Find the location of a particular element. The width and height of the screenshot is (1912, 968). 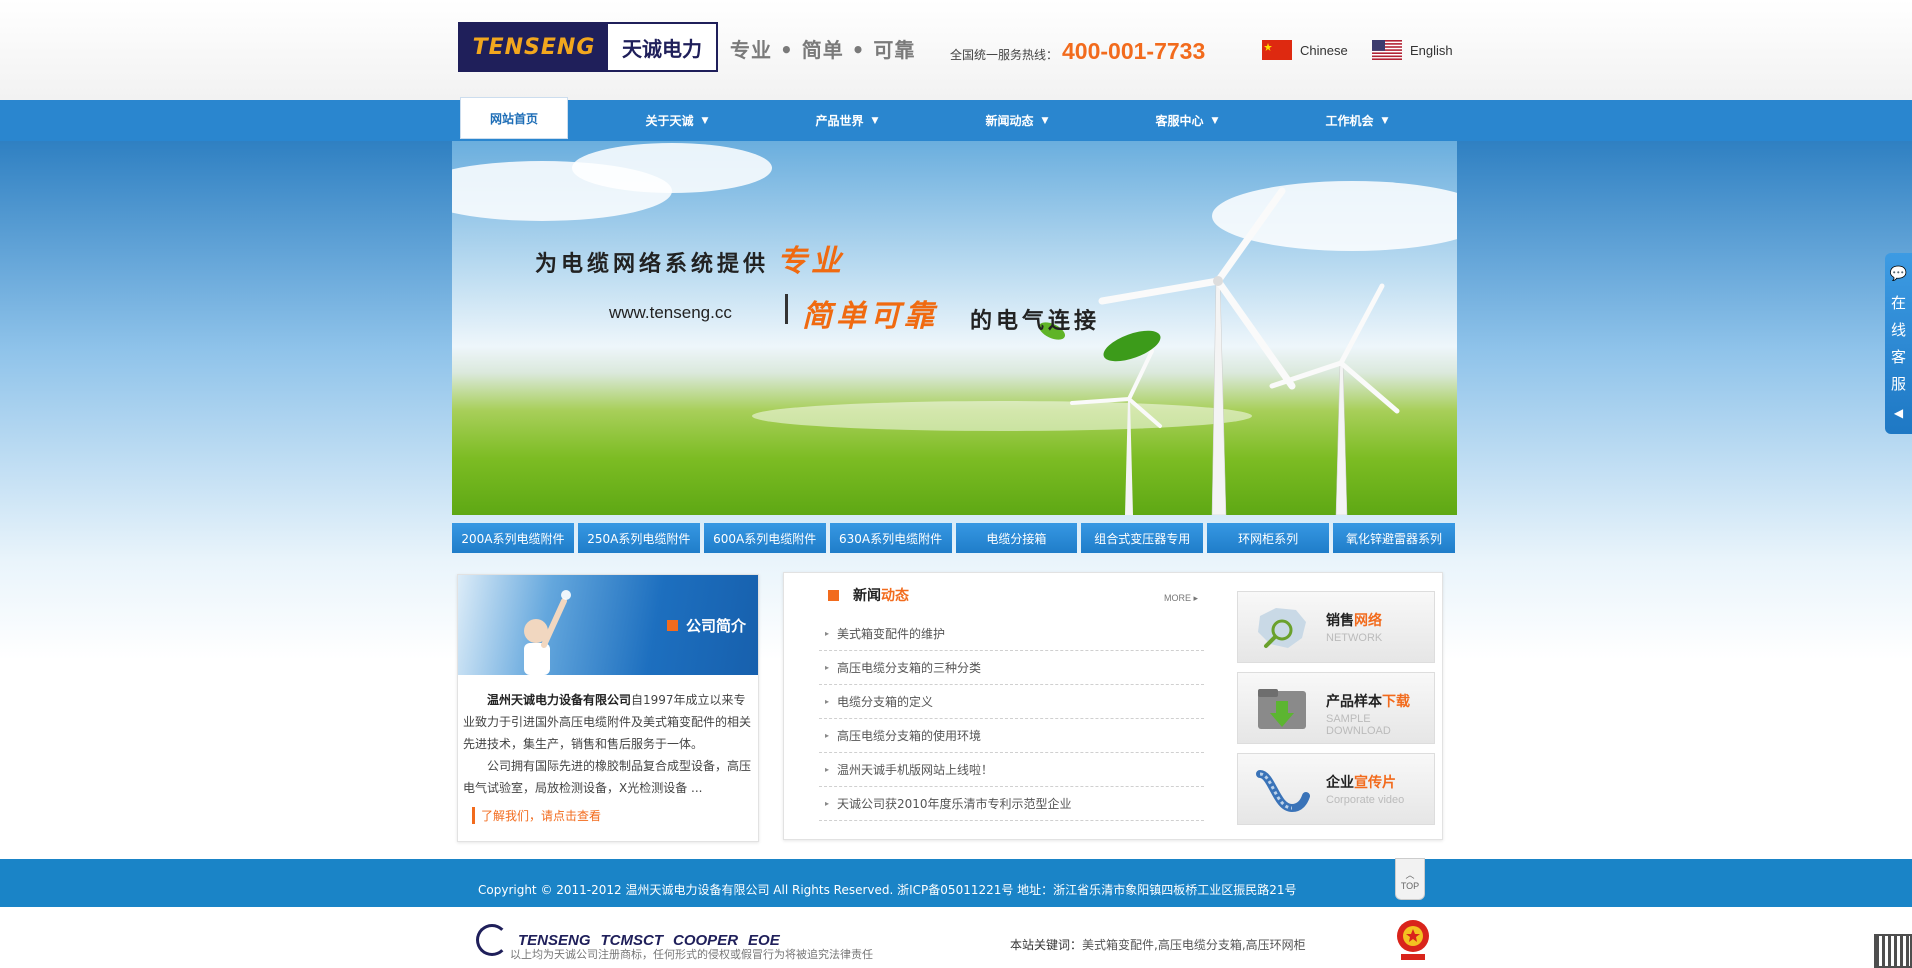

card-subtitle: SAMPLE DOWNLOAD is located at coordinates (1358, 725).